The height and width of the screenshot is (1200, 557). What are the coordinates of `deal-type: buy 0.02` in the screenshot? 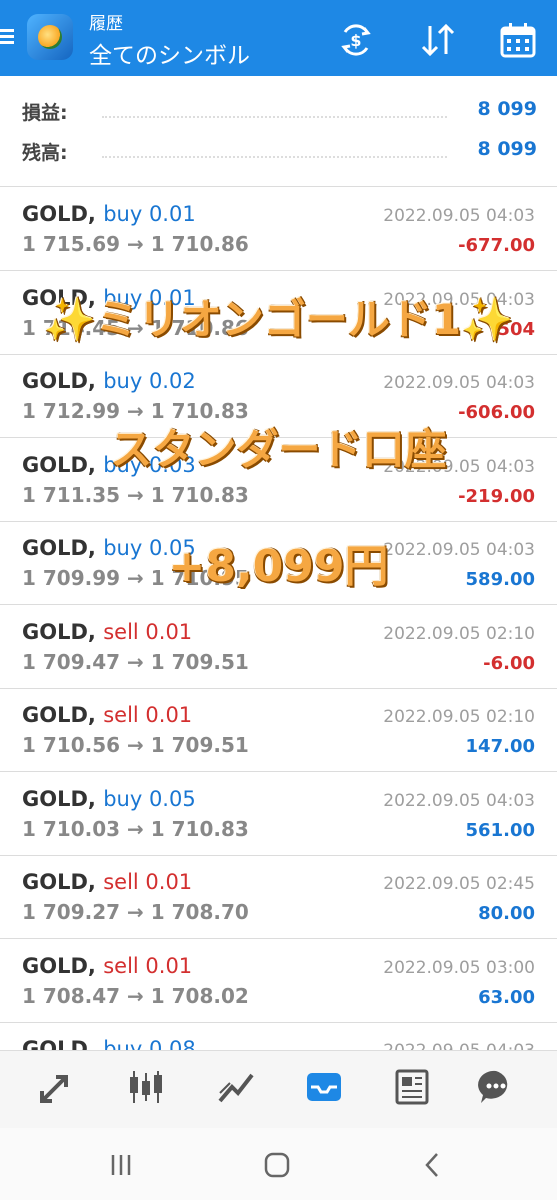 It's located at (149, 381).